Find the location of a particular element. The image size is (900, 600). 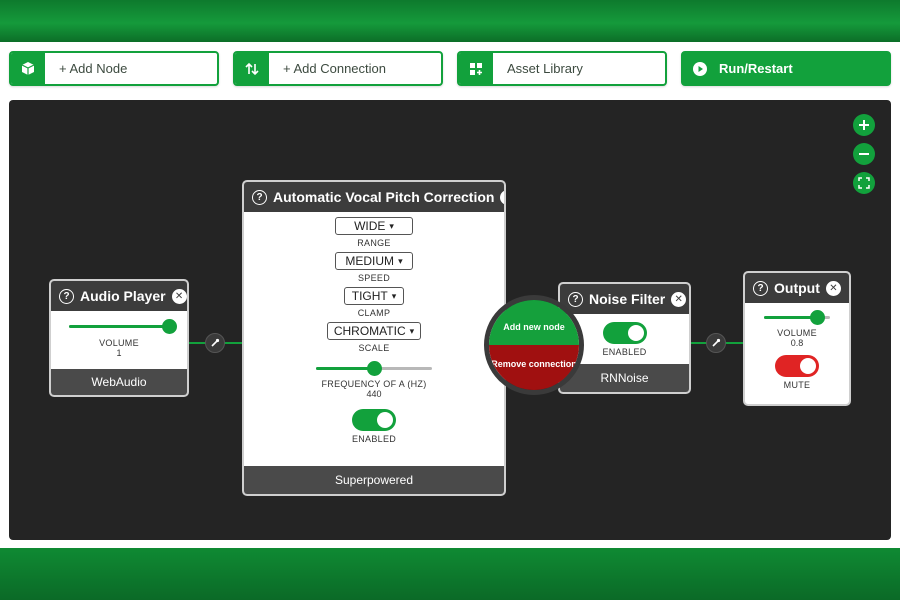

minus-icon is located at coordinates (864, 154).